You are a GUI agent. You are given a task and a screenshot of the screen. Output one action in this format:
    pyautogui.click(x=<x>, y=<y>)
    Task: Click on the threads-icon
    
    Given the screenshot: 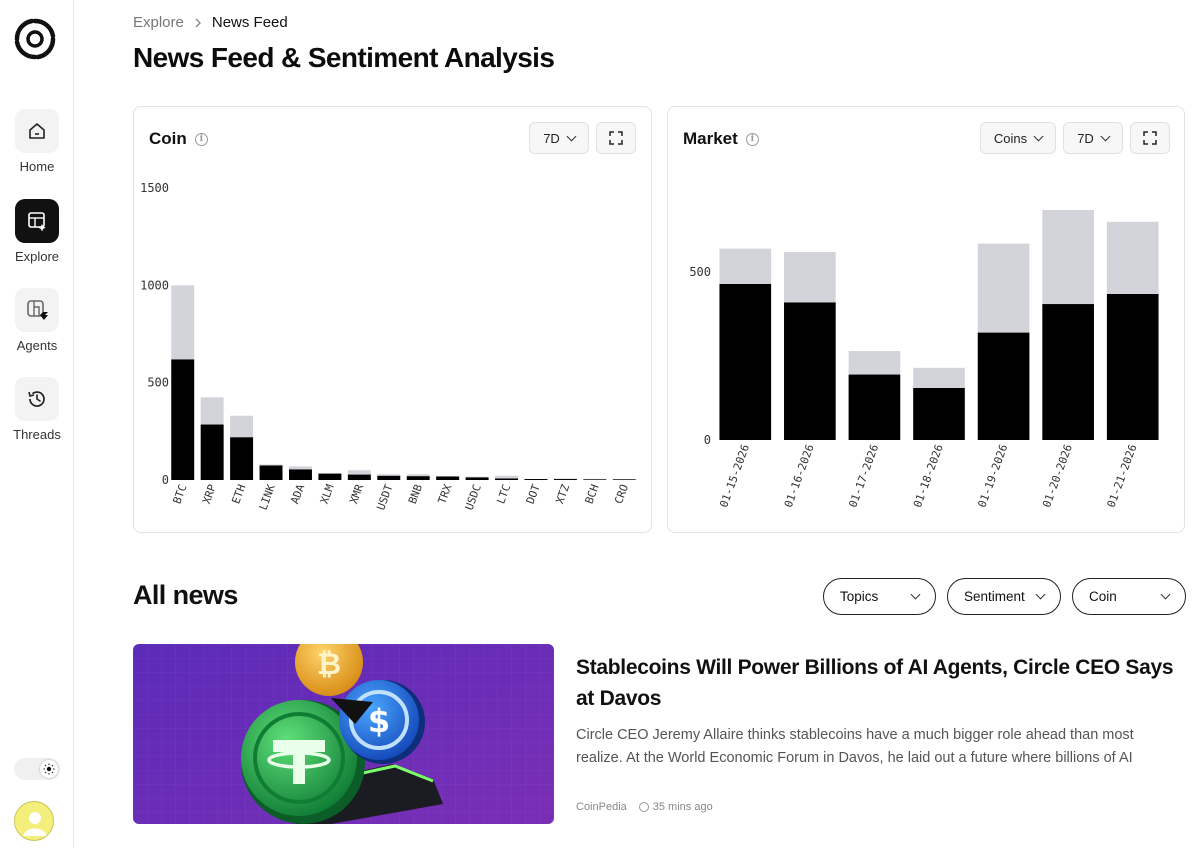 What is the action you would take?
    pyautogui.click(x=36, y=399)
    